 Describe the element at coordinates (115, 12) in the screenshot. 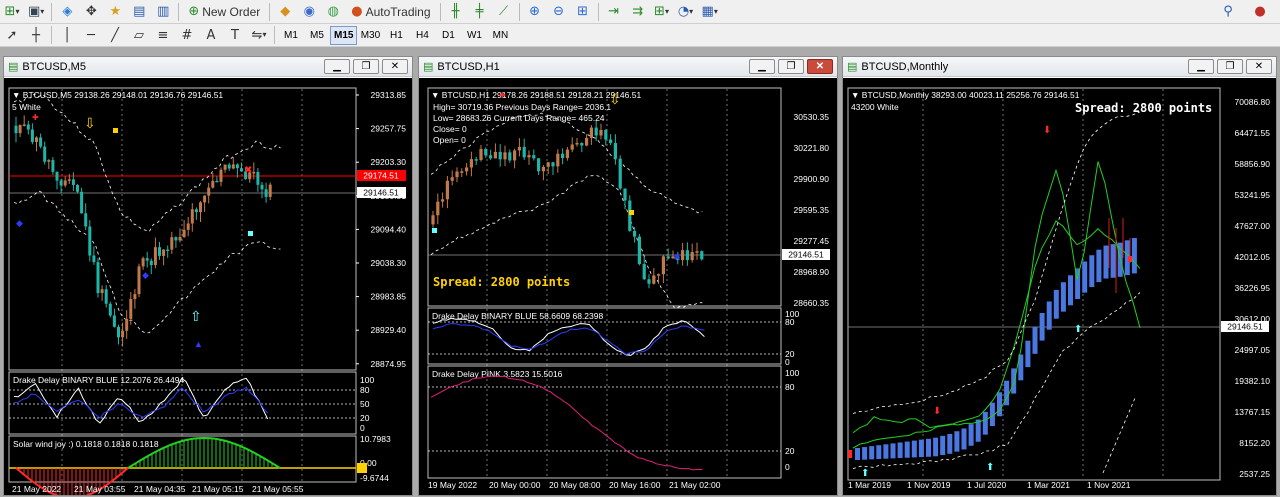

I see `navigator-button: ★` at that location.